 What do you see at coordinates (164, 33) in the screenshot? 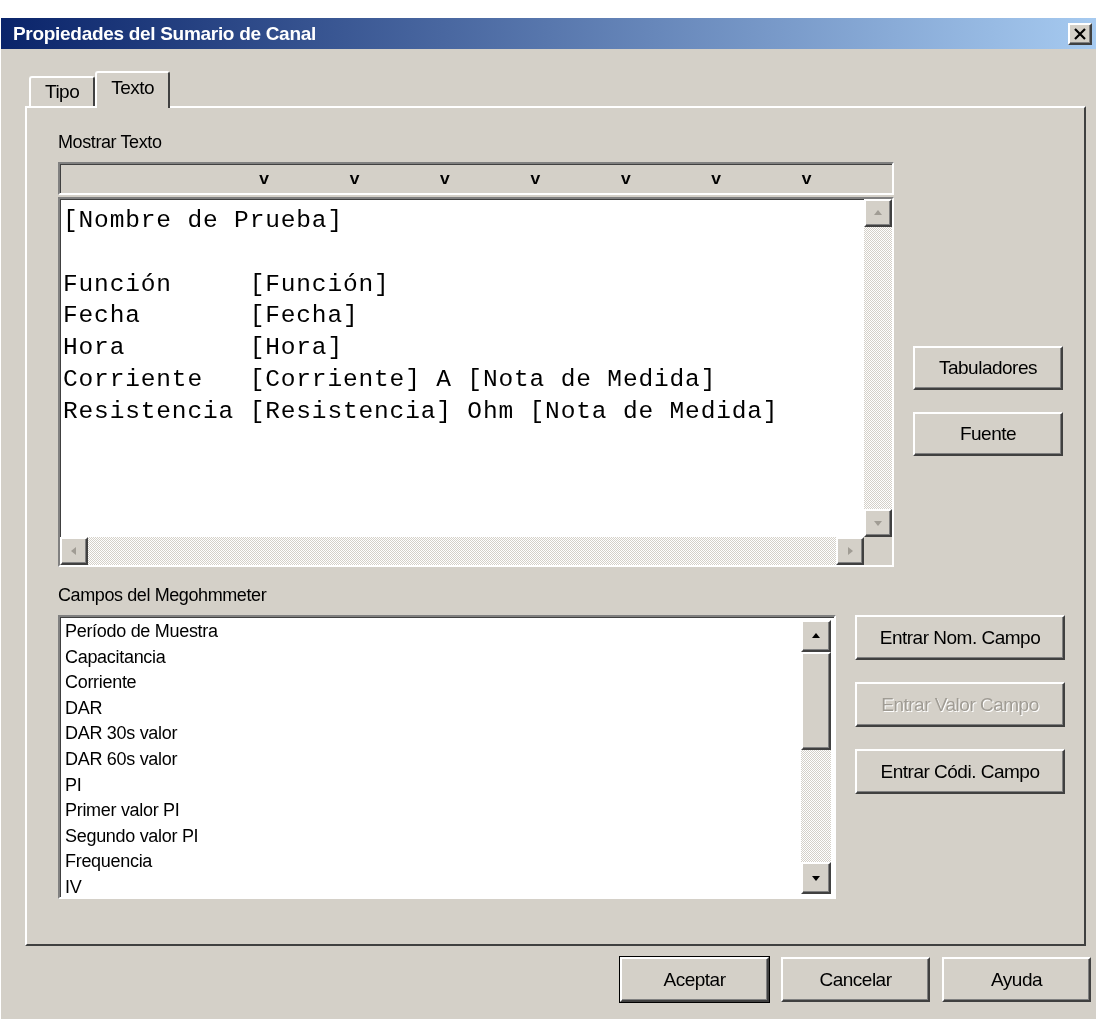
I see `window-title: Propiedades del Sumario de Canal` at bounding box center [164, 33].